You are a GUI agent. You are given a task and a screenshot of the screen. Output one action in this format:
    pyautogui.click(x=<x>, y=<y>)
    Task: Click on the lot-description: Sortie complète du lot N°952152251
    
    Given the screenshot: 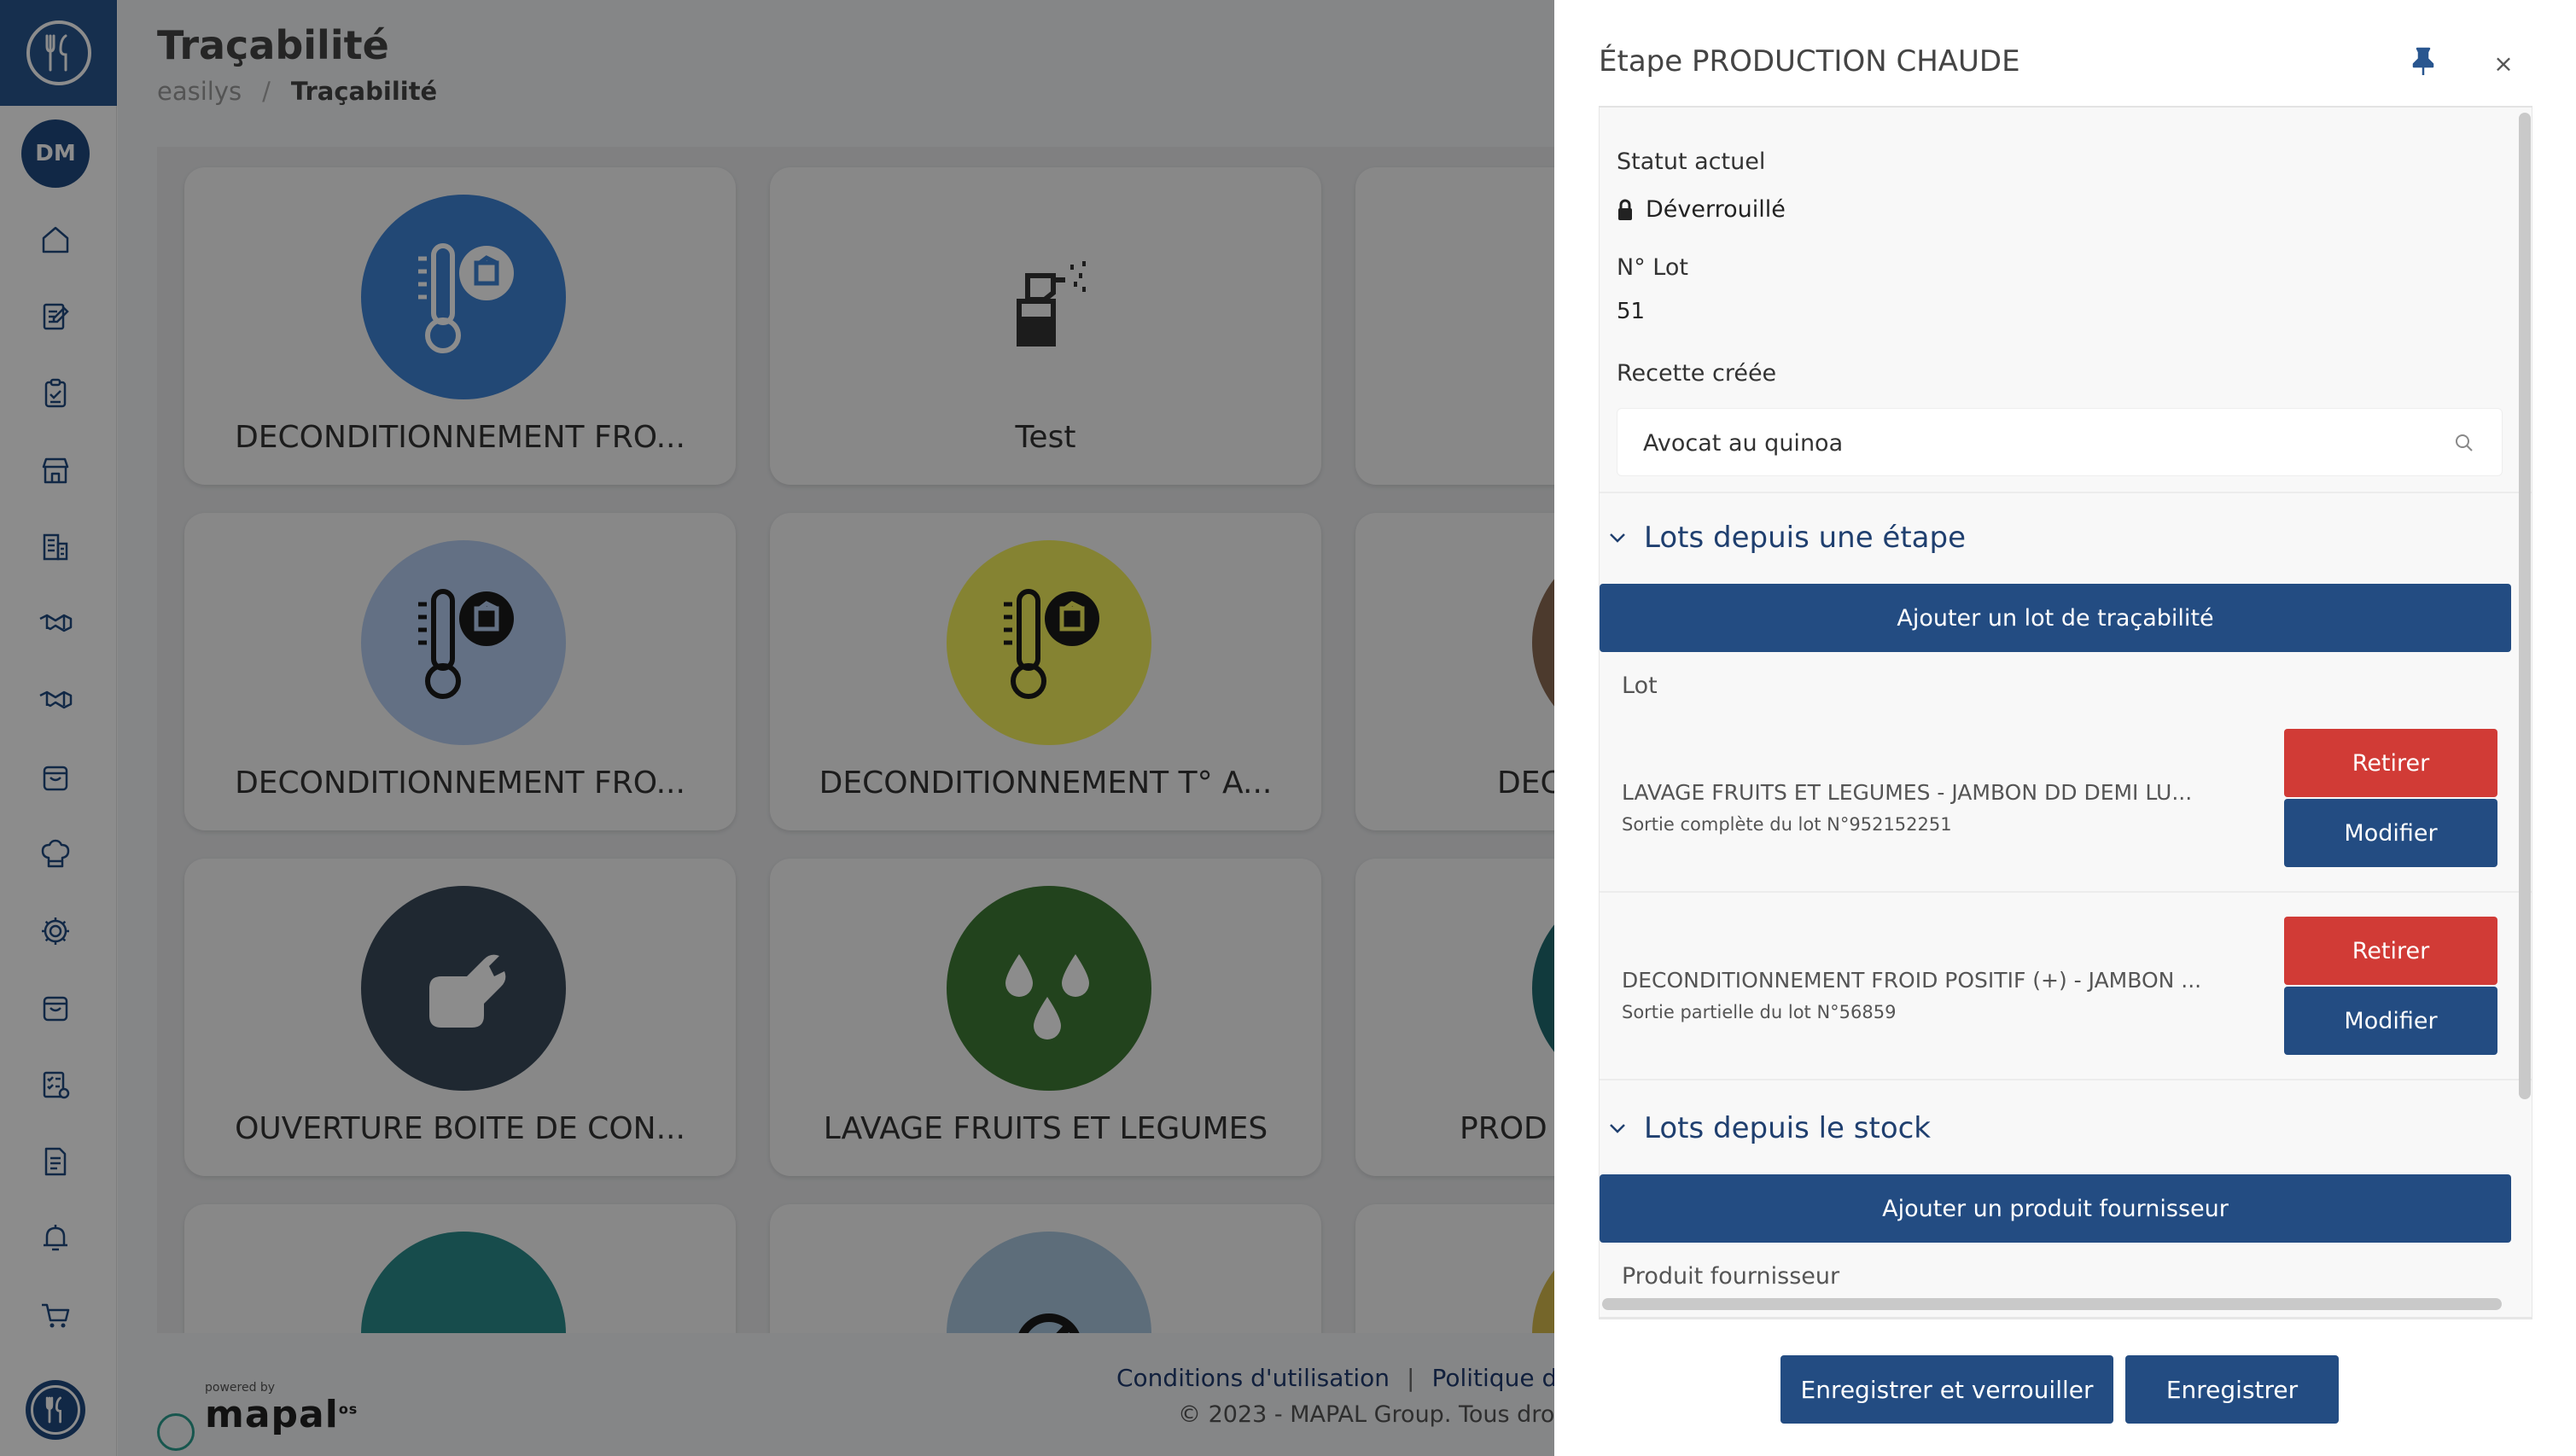 What is the action you would take?
    pyautogui.click(x=1787, y=824)
    